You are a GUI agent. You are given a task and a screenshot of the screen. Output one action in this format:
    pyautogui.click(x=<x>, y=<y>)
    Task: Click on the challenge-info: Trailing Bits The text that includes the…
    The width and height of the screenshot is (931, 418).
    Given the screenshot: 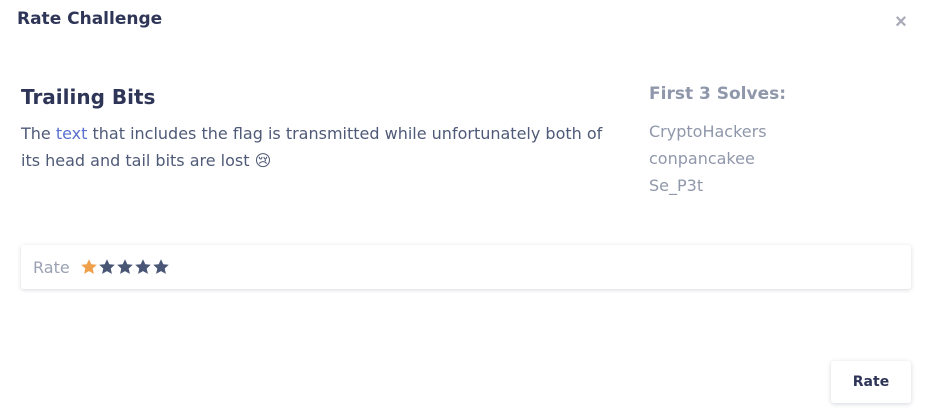 What is the action you would take?
    pyautogui.click(x=316, y=129)
    